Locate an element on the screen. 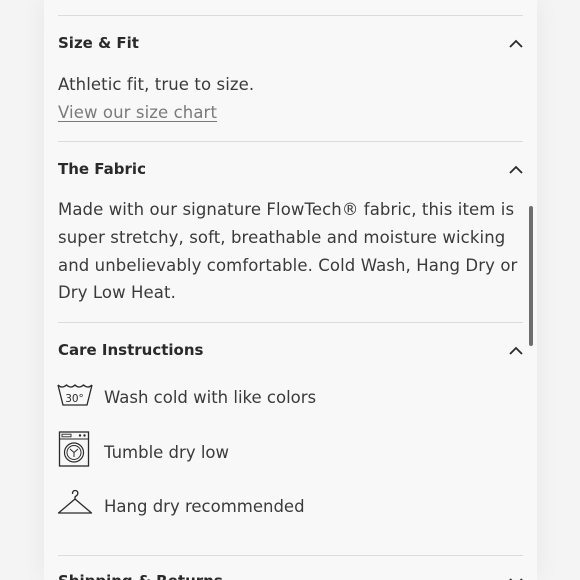 The image size is (580, 580). wash-temperature: 30° is located at coordinates (74, 399).